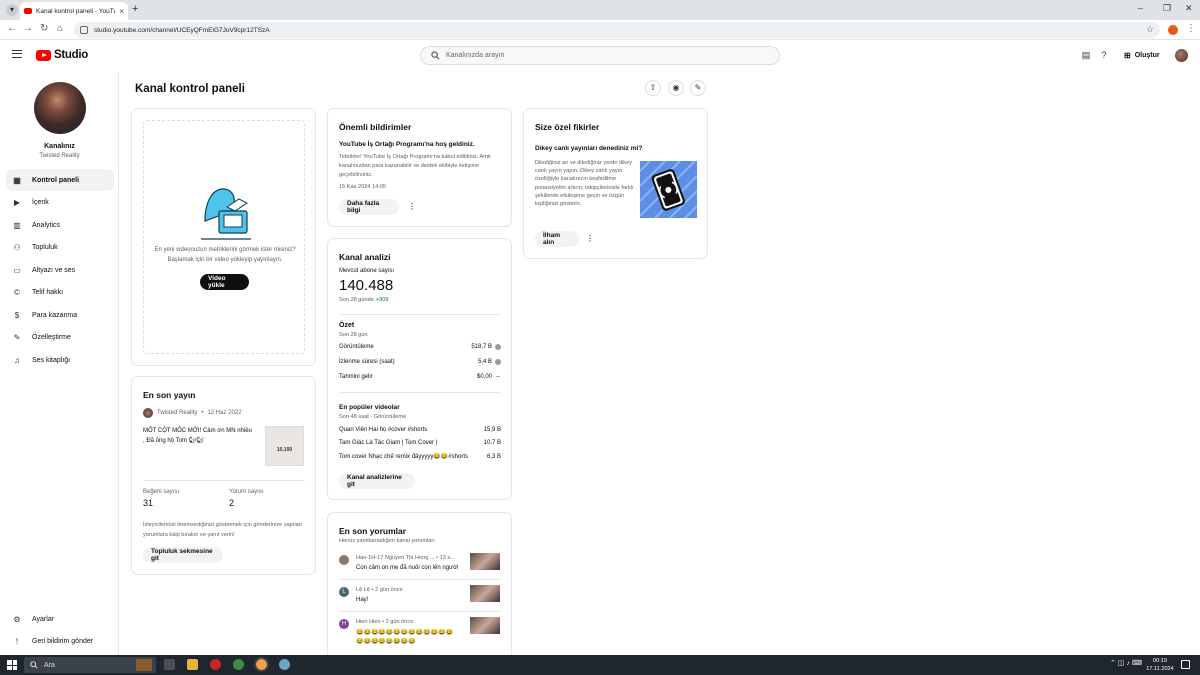  Describe the element at coordinates (1142, 55) in the screenshot. I see `create-button: ⊞ Oluştur` at that location.